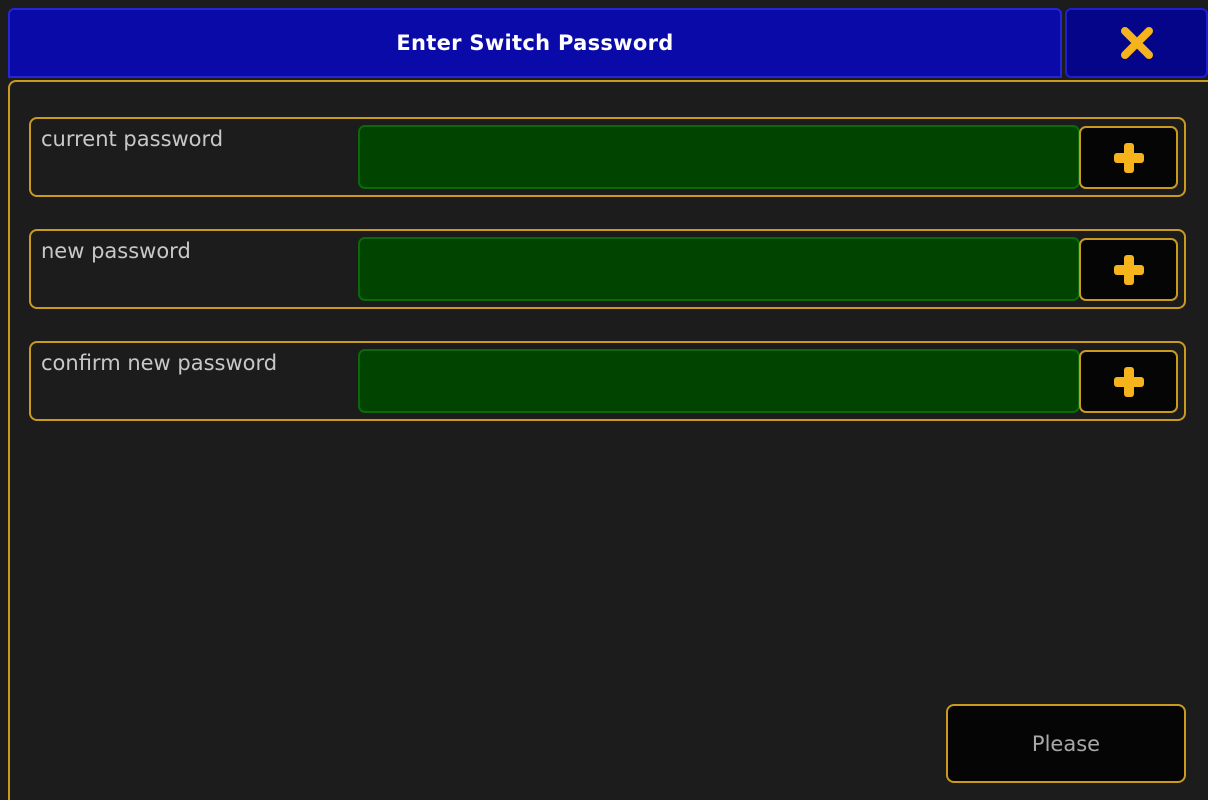 The image size is (1208, 800). What do you see at coordinates (132, 139) in the screenshot?
I see `current-password-label: current password` at bounding box center [132, 139].